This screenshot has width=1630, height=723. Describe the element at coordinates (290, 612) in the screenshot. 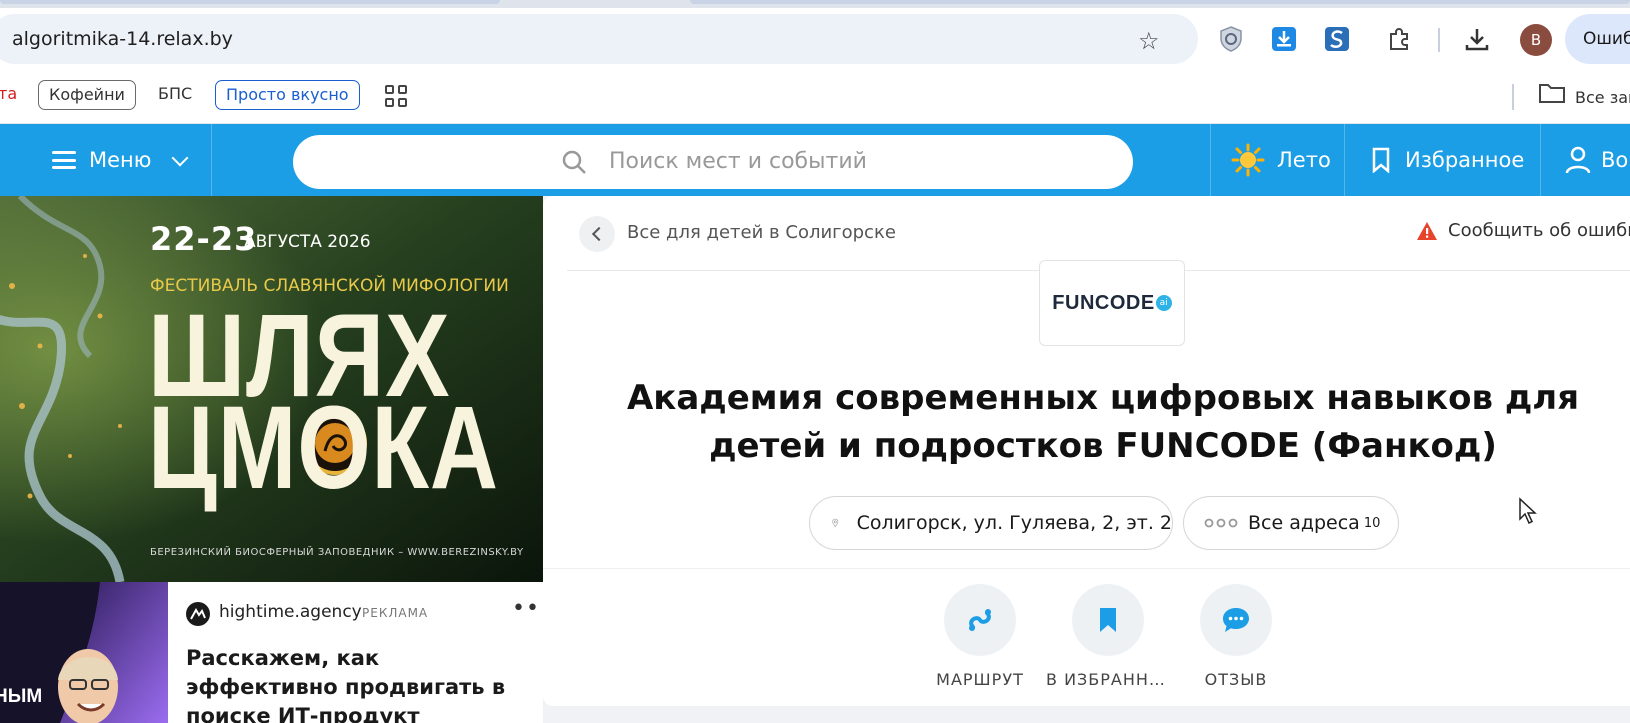

I see `ad-domain: hightime.agency` at that location.